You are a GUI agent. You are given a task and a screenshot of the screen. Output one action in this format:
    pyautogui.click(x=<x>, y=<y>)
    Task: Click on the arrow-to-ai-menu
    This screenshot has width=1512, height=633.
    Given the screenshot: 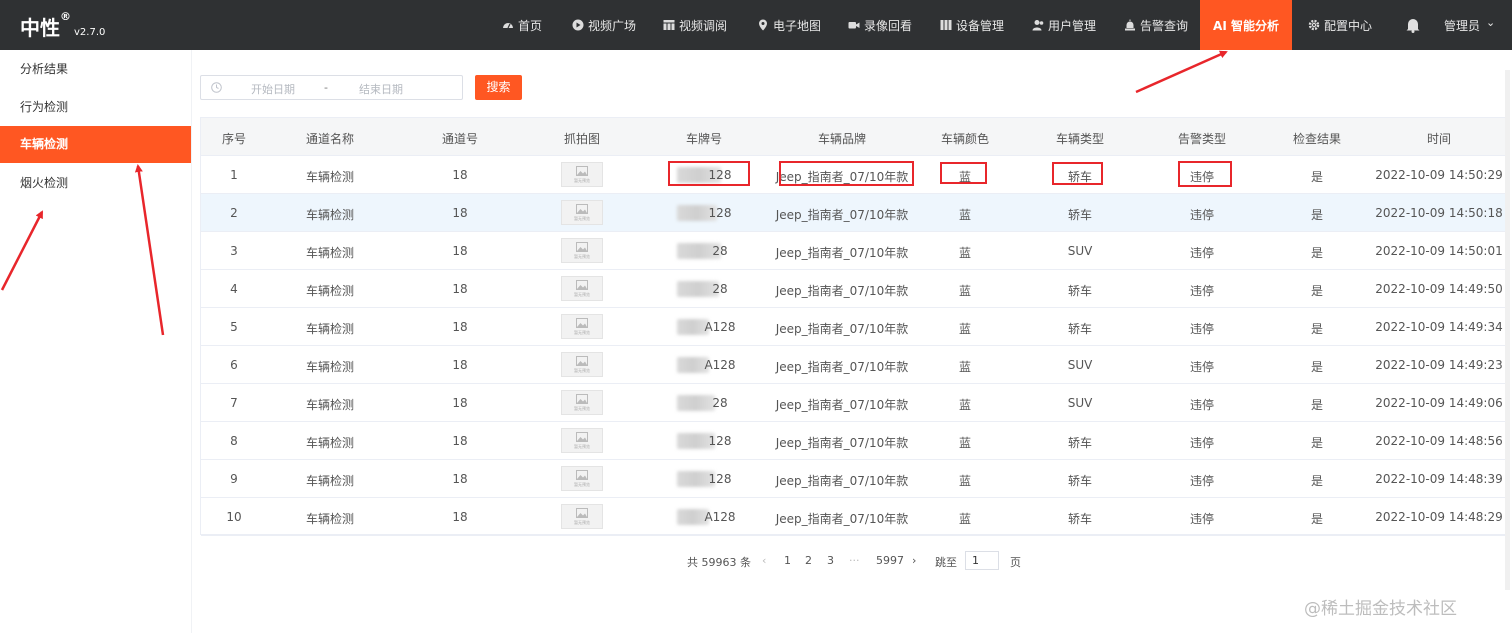 What is the action you would take?
    pyautogui.click(x=1181, y=72)
    